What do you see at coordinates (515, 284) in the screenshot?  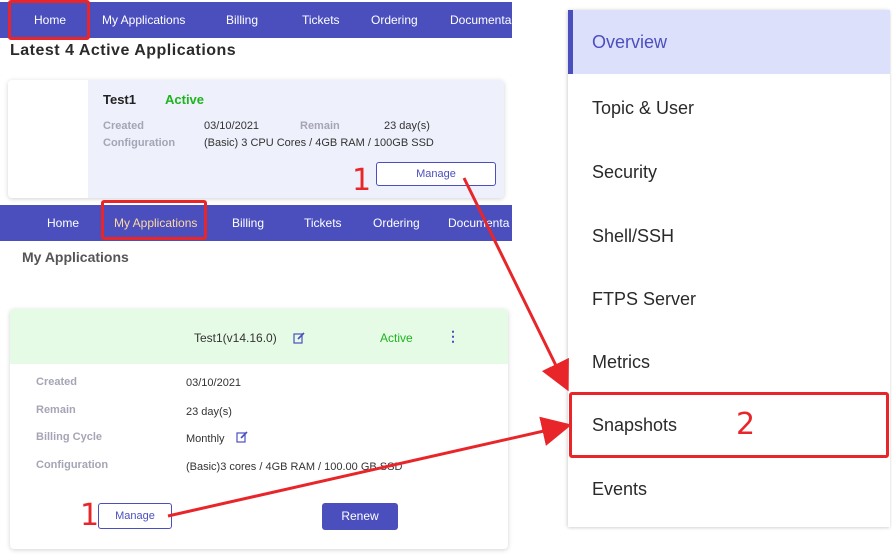 I see `arrow-top-manage-to-snapshots` at bounding box center [515, 284].